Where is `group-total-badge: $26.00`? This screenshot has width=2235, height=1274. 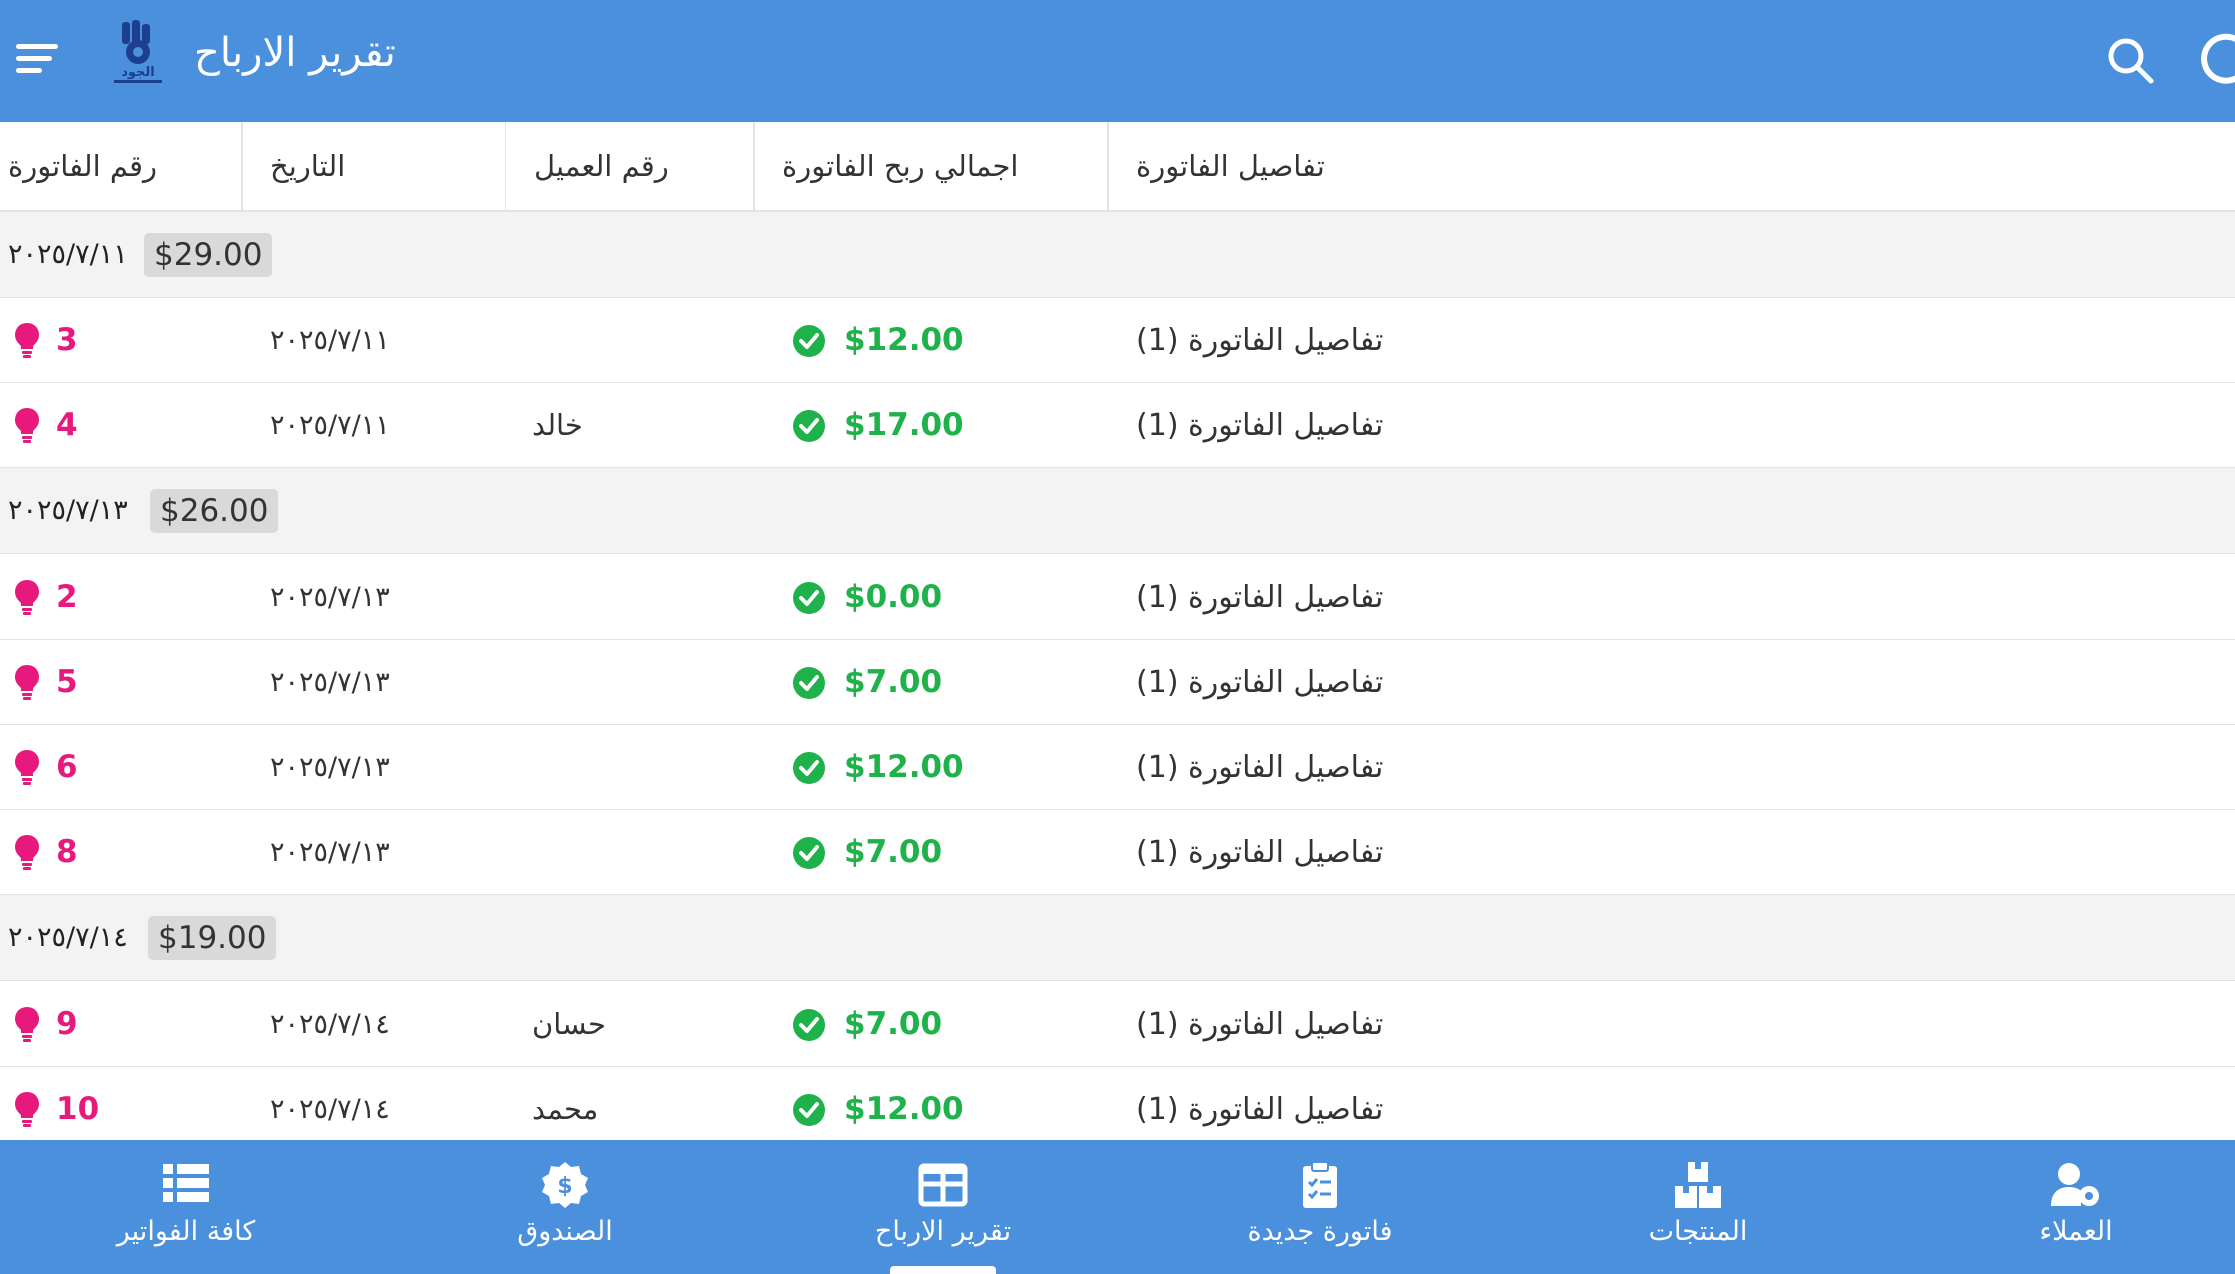
group-total-badge: $26.00 is located at coordinates (214, 511).